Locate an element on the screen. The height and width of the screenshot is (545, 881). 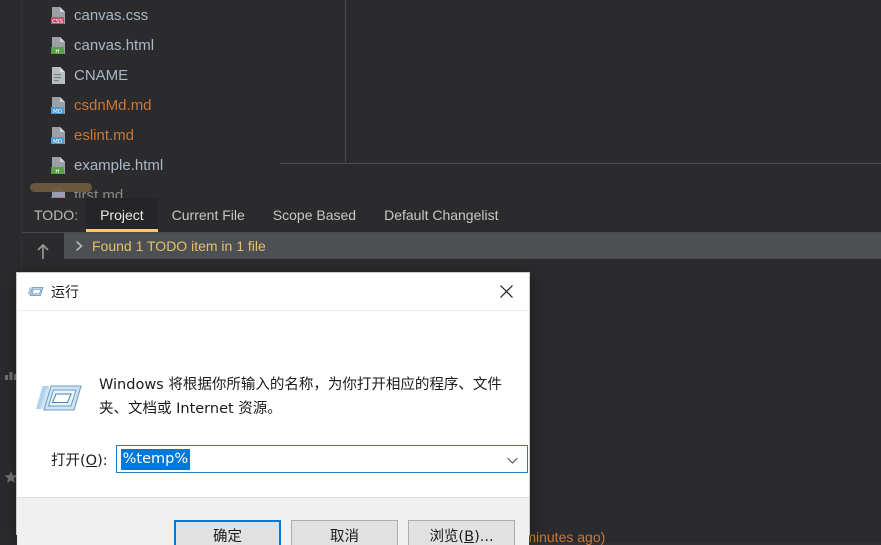
tab-label: Current File is located at coordinates (208, 215).